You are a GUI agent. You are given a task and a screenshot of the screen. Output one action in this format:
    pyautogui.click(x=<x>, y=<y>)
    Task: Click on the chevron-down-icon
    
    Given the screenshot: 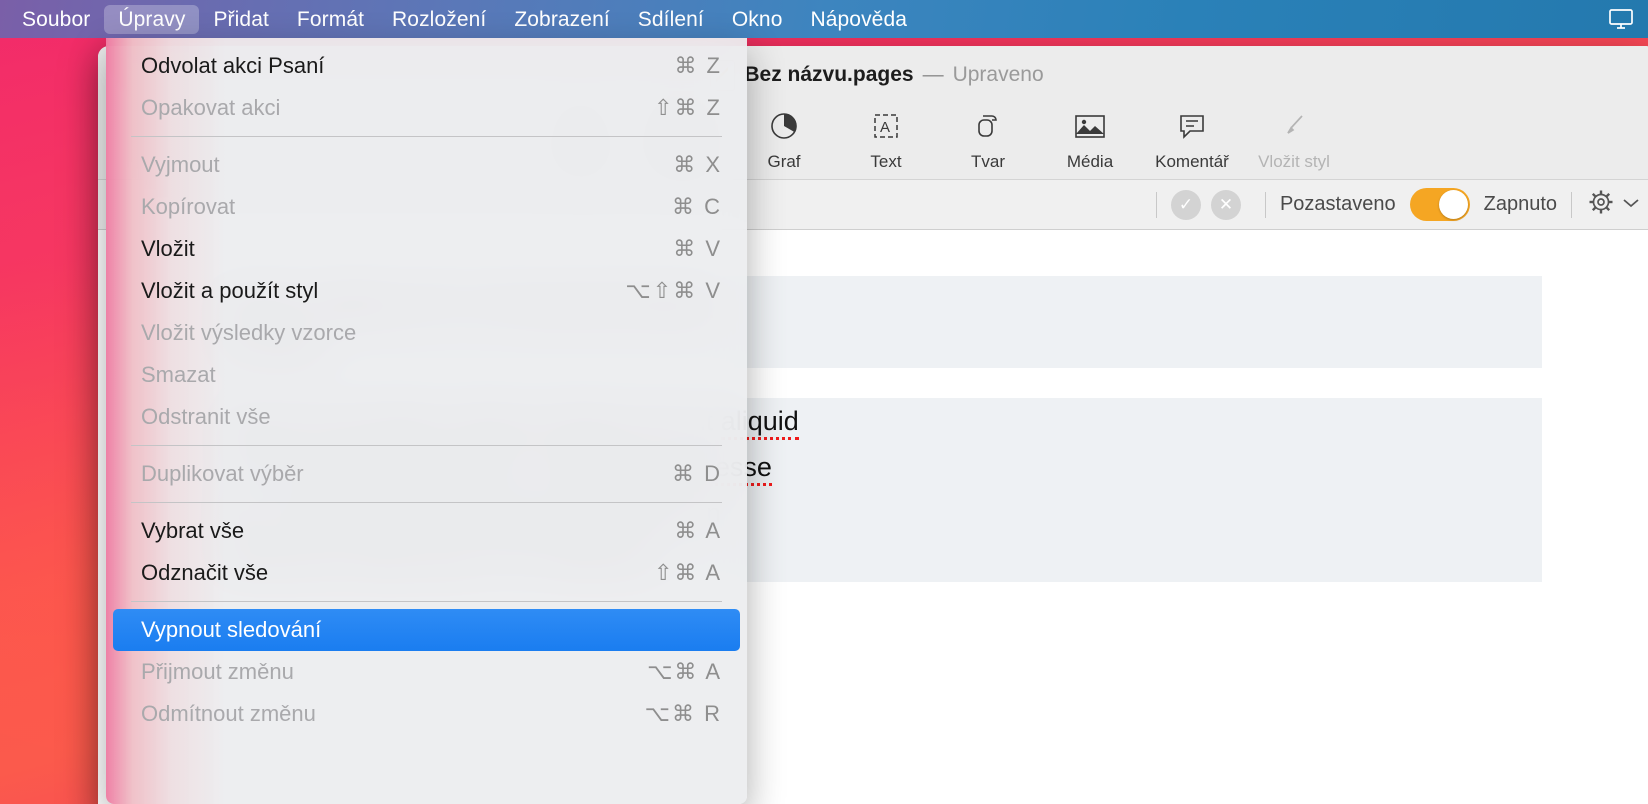 What is the action you would take?
    pyautogui.click(x=1631, y=205)
    